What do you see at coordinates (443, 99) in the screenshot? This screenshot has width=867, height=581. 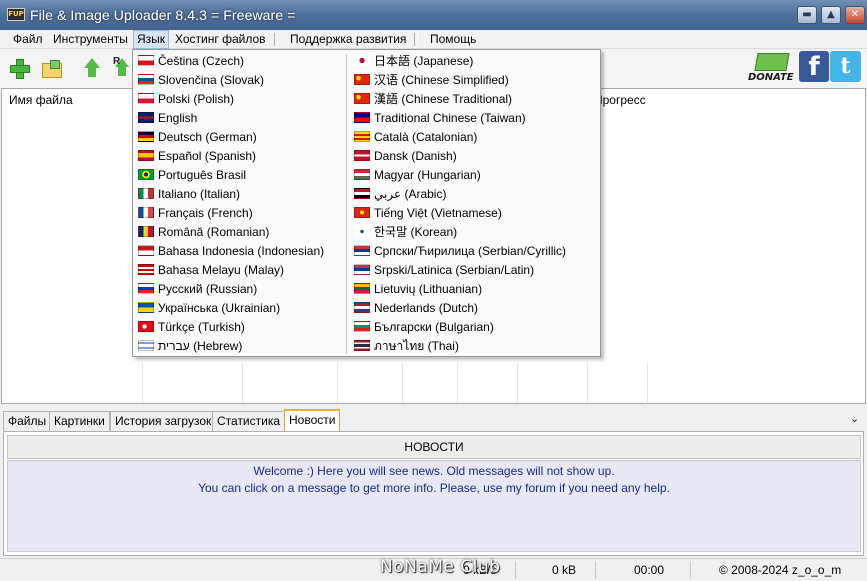 I see `language-label: 漢語 (Chinese Traditional)` at bounding box center [443, 99].